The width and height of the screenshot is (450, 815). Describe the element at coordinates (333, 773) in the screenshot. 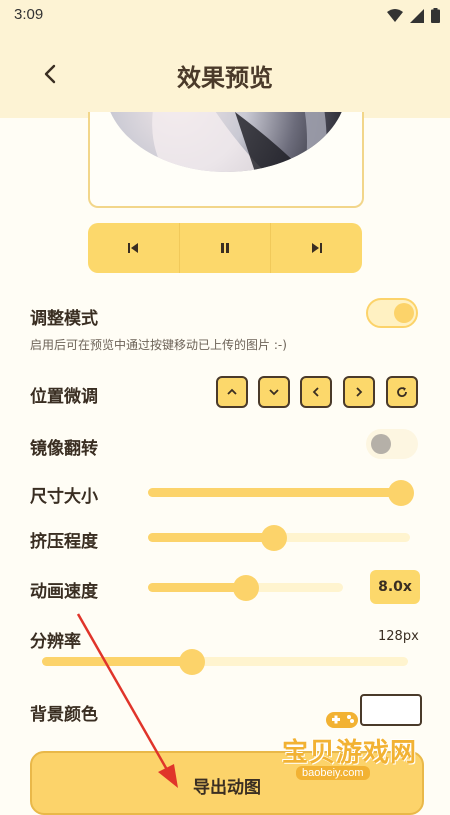

I see `watermark-url: baobeiy.com` at that location.